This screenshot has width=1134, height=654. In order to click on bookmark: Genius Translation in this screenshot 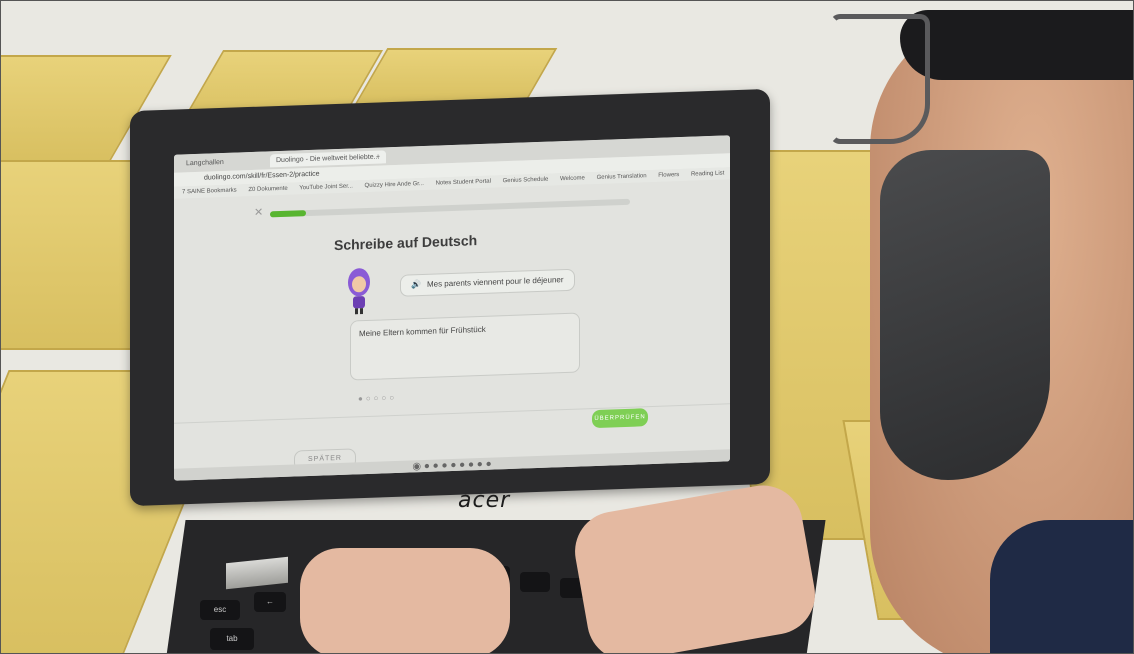, I will do `click(622, 177)`.